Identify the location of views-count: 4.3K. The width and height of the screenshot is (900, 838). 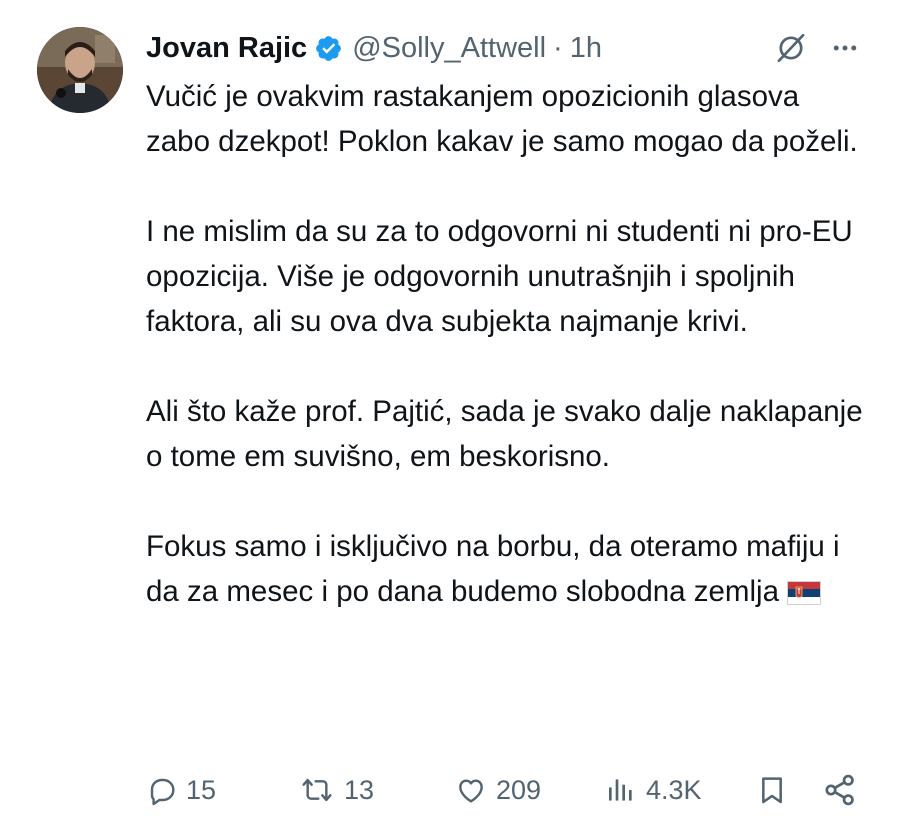
(674, 789).